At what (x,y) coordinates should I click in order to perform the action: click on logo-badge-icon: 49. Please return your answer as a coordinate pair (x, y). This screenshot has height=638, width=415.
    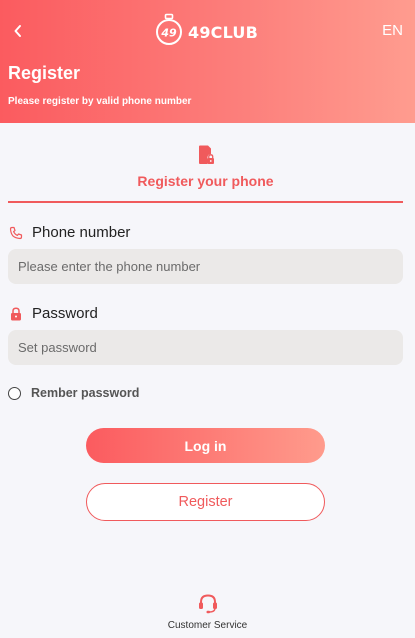
    Looking at the image, I should click on (169, 29).